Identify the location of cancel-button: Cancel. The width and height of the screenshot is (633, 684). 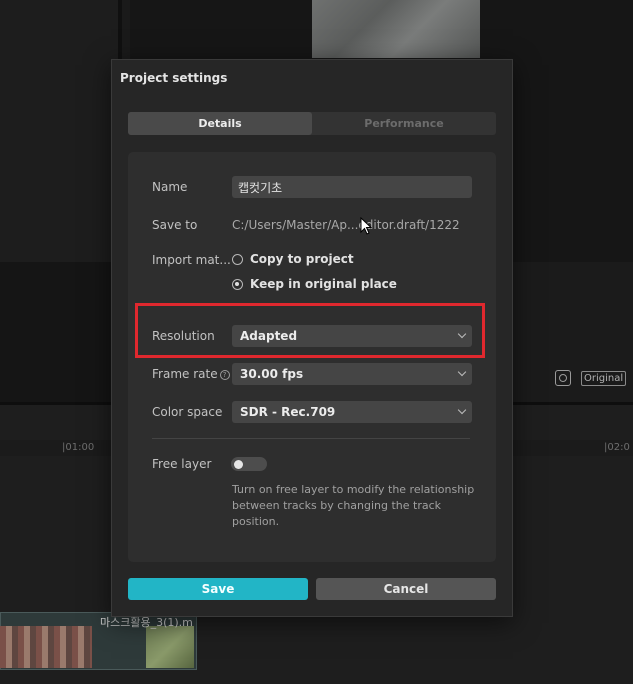
(406, 589).